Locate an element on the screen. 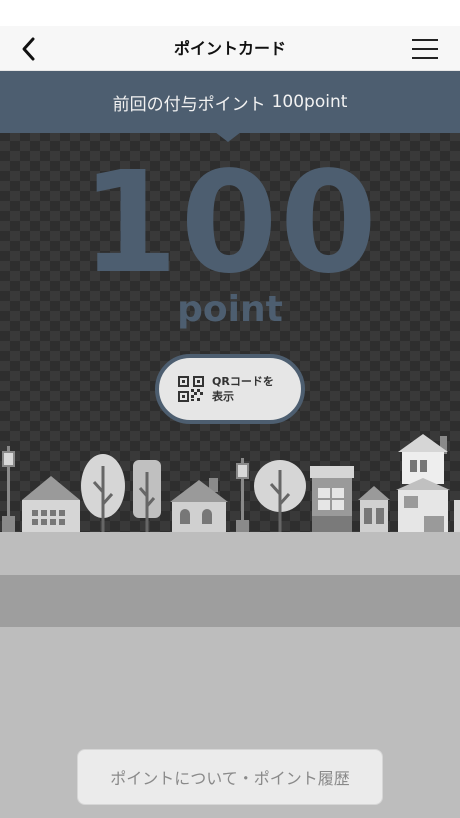 The width and height of the screenshot is (460, 818). menu-button is located at coordinates (426, 49).